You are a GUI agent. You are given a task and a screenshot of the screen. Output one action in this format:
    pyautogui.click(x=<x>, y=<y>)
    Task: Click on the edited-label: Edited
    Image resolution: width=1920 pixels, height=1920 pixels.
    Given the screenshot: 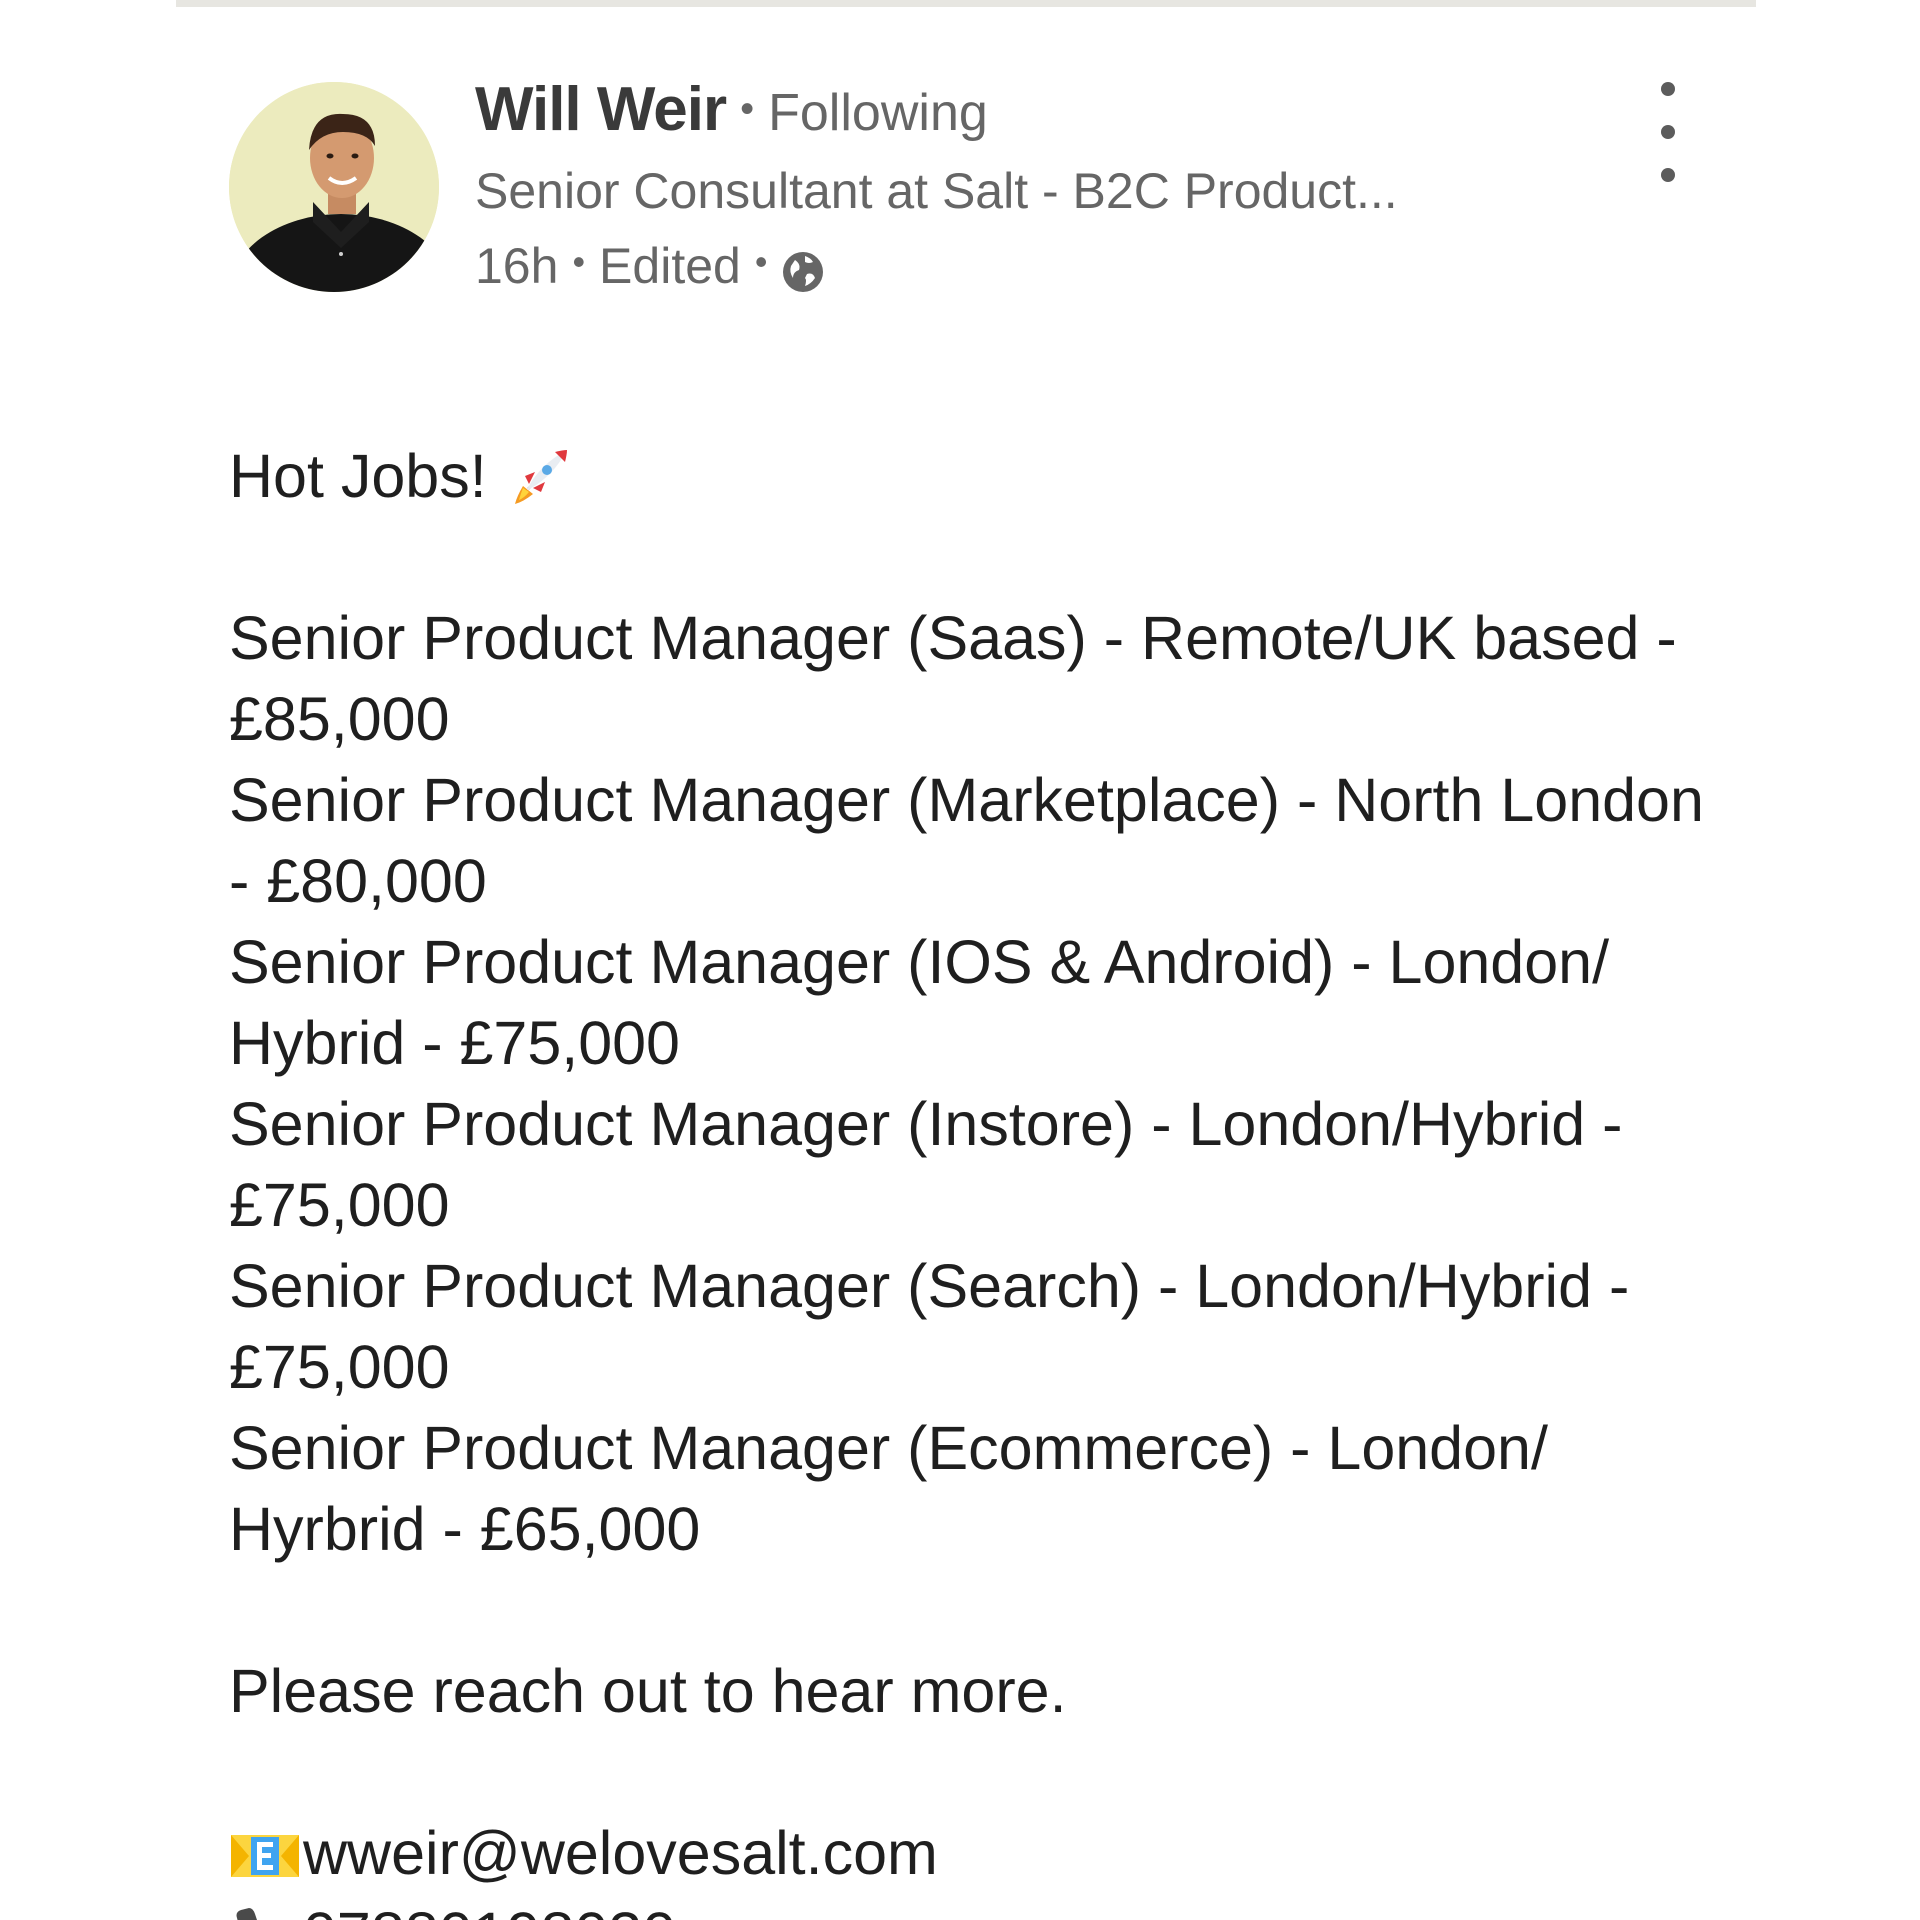 What is the action you would take?
    pyautogui.click(x=670, y=266)
    